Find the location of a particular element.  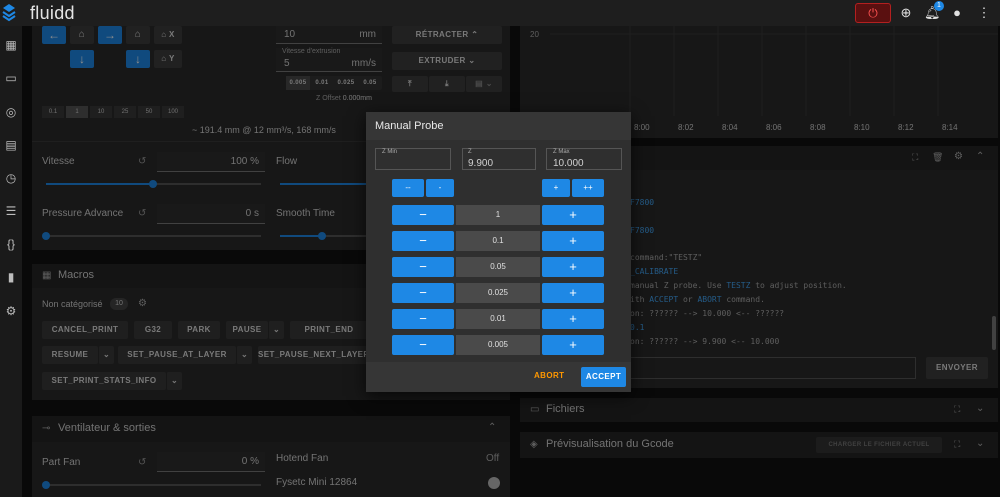

probe-plus-0.025-button: + is located at coordinates (573, 293).